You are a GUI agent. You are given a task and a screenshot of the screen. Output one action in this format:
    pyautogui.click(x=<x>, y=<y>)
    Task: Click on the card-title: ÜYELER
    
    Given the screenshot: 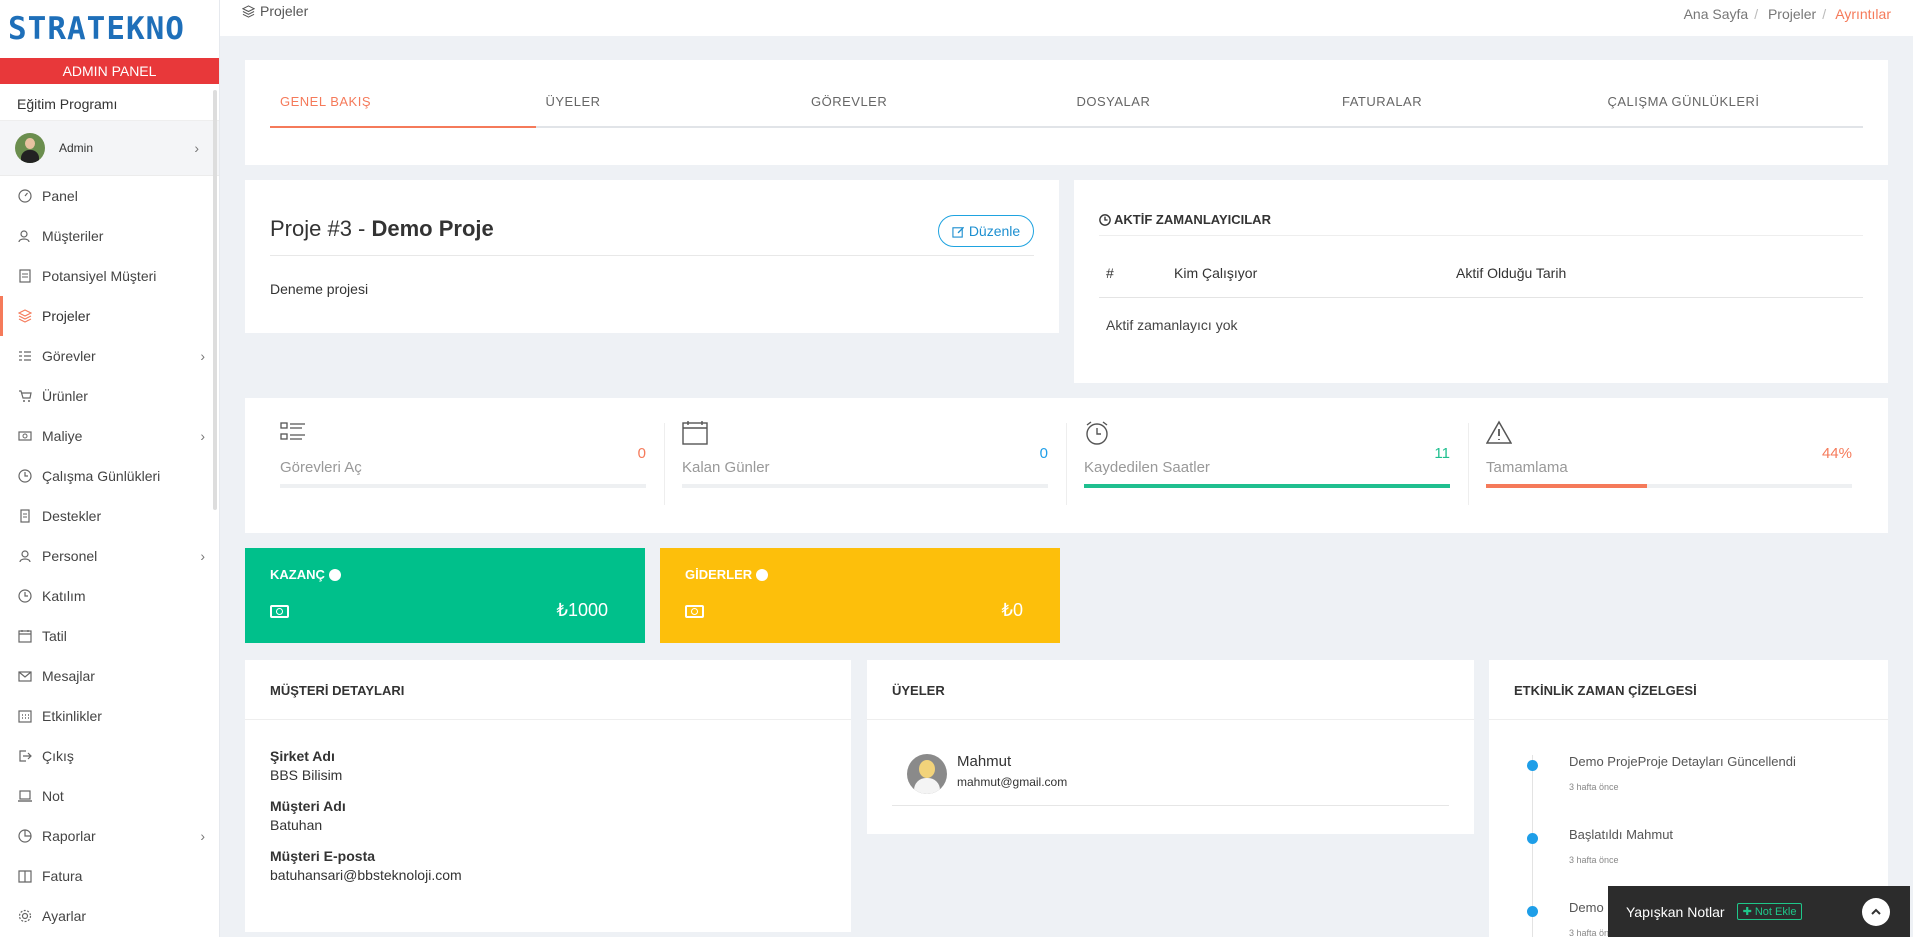 What is the action you would take?
    pyautogui.click(x=918, y=690)
    